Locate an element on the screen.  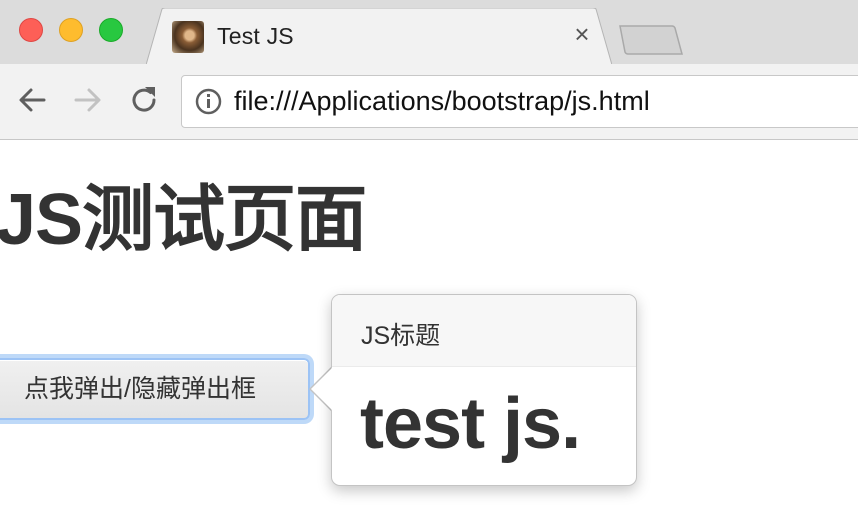
monkey-favicon-icon is located at coordinates (188, 37).